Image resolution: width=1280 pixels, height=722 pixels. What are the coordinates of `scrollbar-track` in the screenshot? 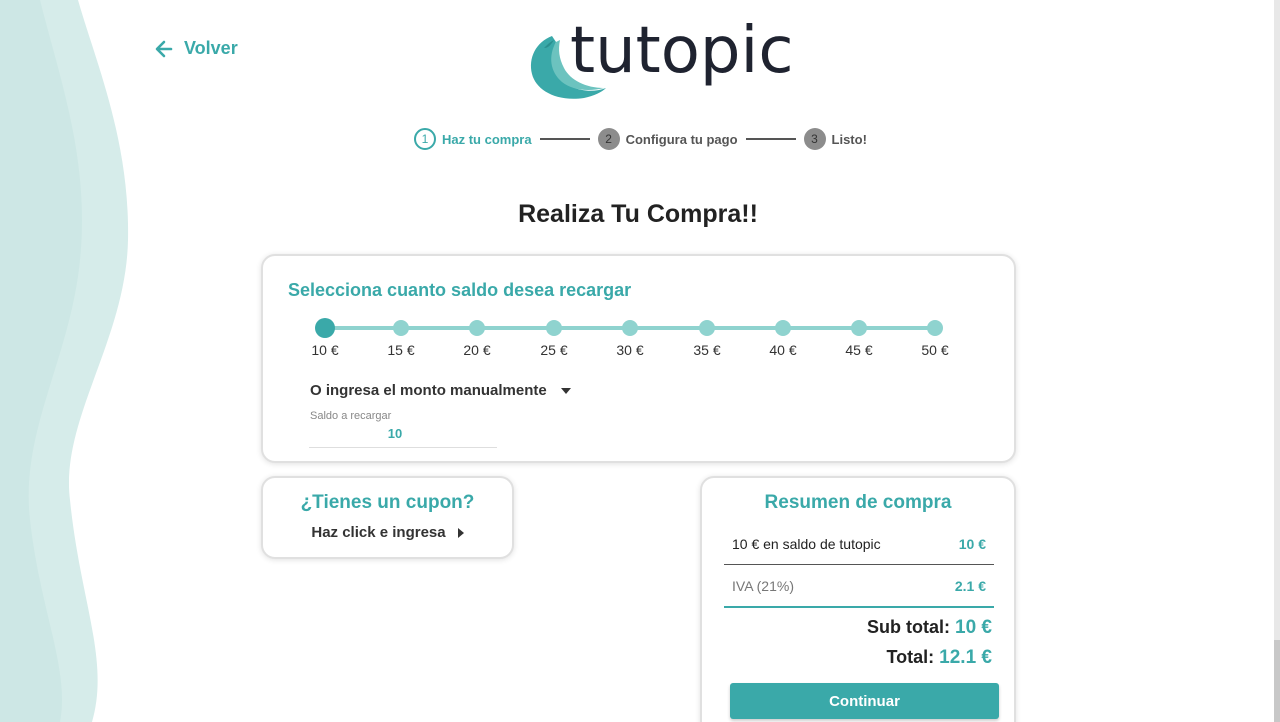 It's located at (1277, 361).